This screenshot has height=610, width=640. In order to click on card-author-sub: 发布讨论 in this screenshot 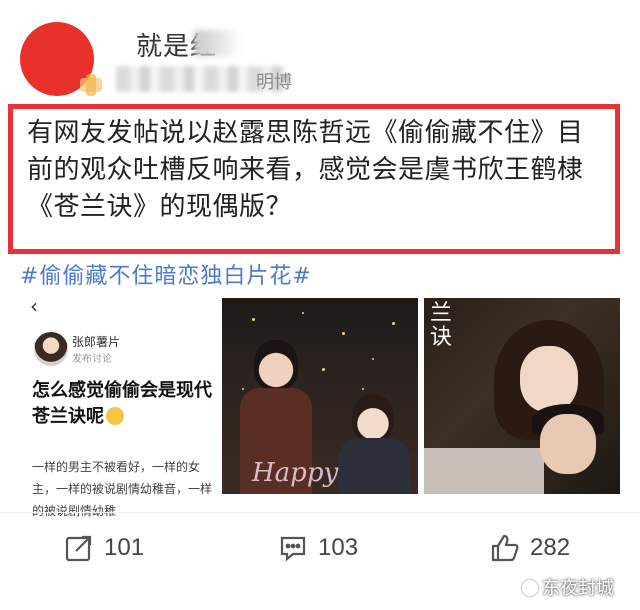, I will do `click(92, 359)`.